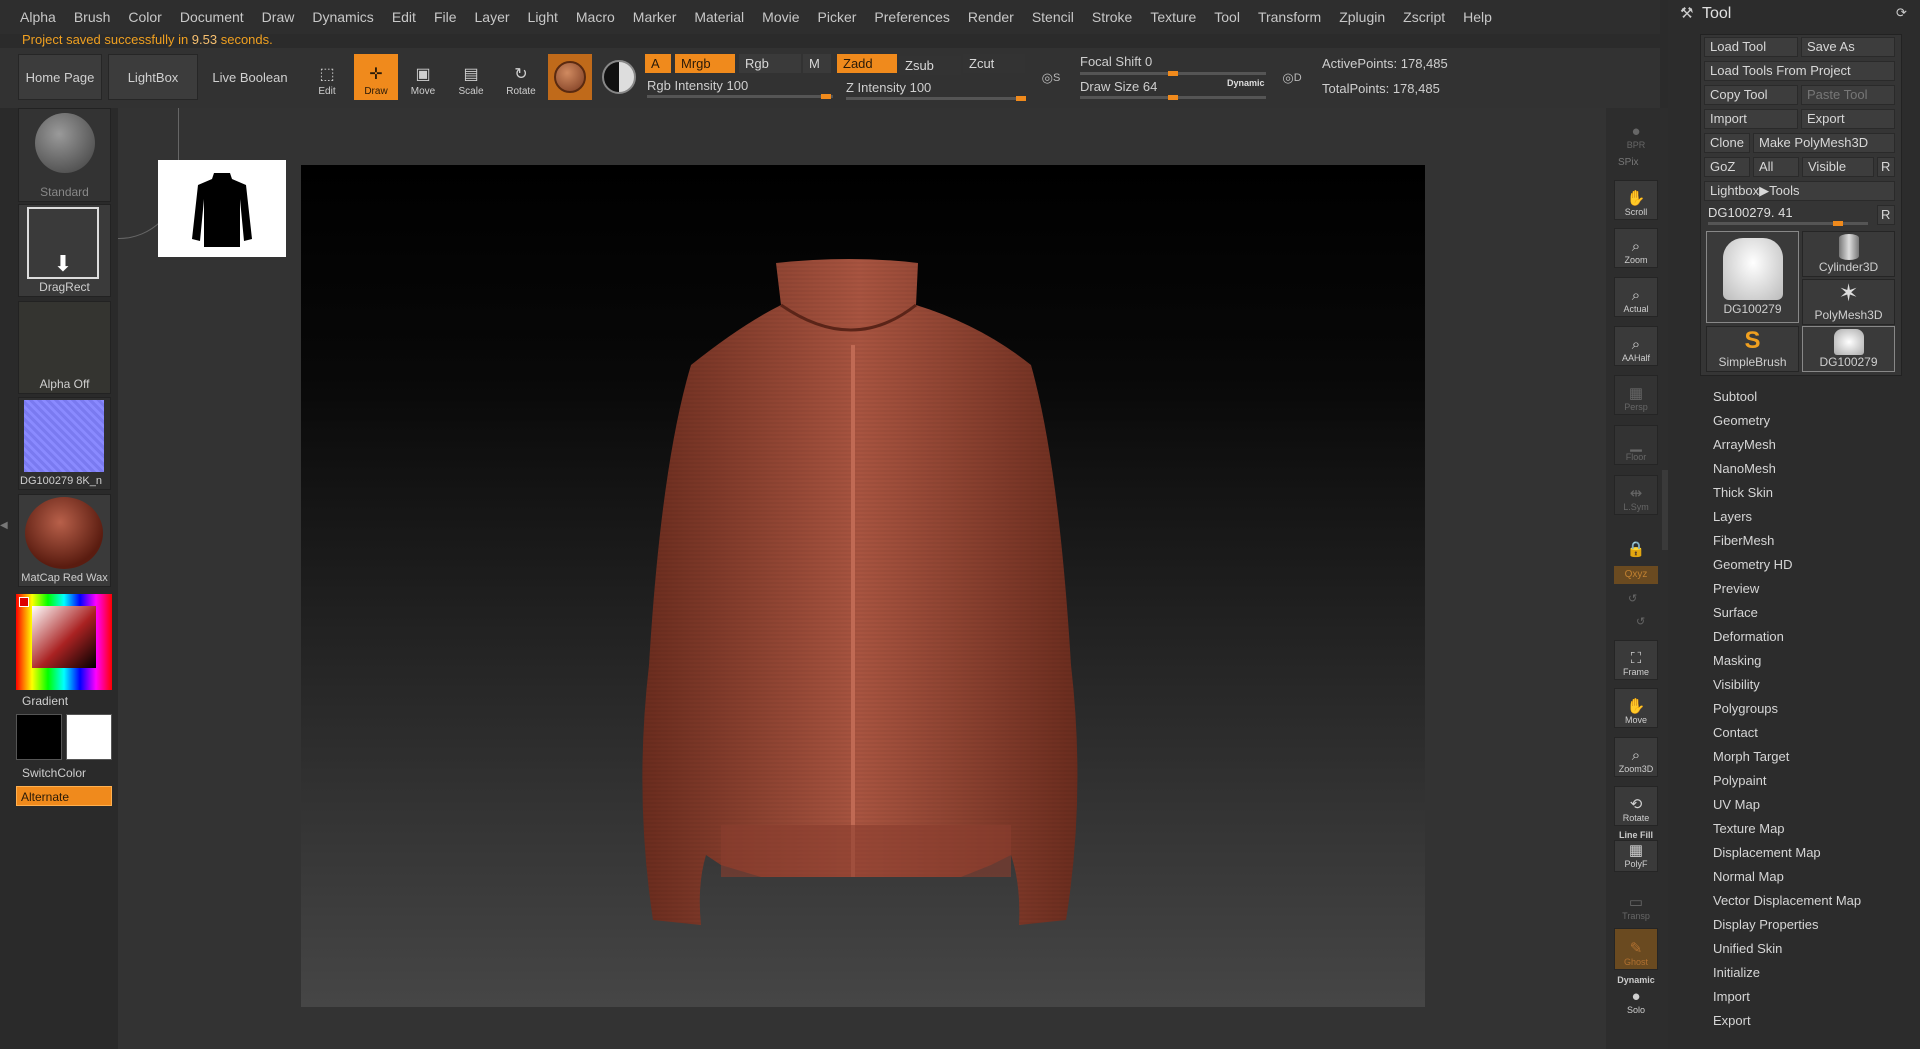 Image resolution: width=1920 pixels, height=1049 pixels. I want to click on menu-document: Document, so click(212, 17).